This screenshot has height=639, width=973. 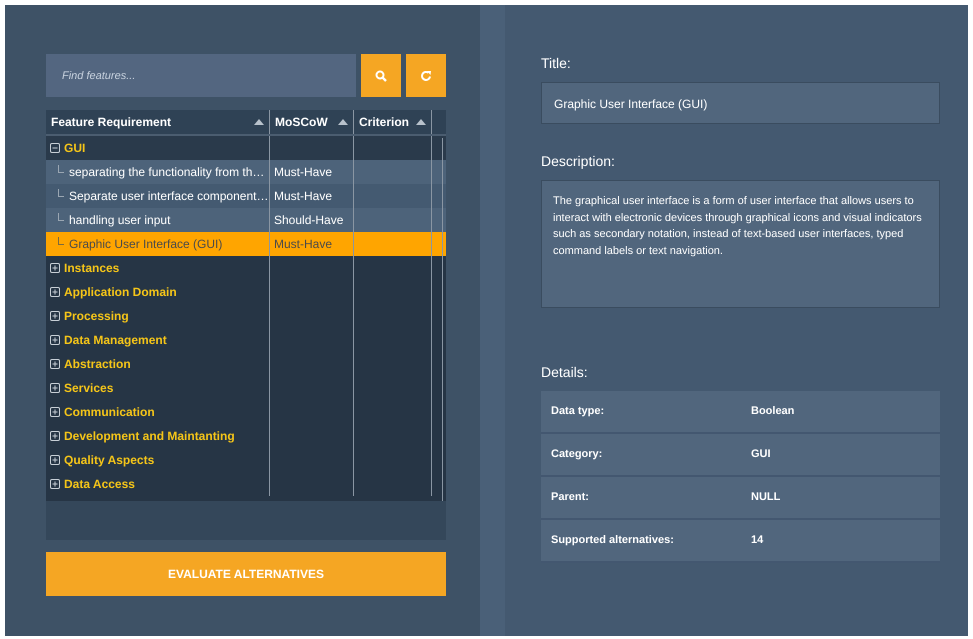 I want to click on group-label: Abstraction, so click(x=97, y=364).